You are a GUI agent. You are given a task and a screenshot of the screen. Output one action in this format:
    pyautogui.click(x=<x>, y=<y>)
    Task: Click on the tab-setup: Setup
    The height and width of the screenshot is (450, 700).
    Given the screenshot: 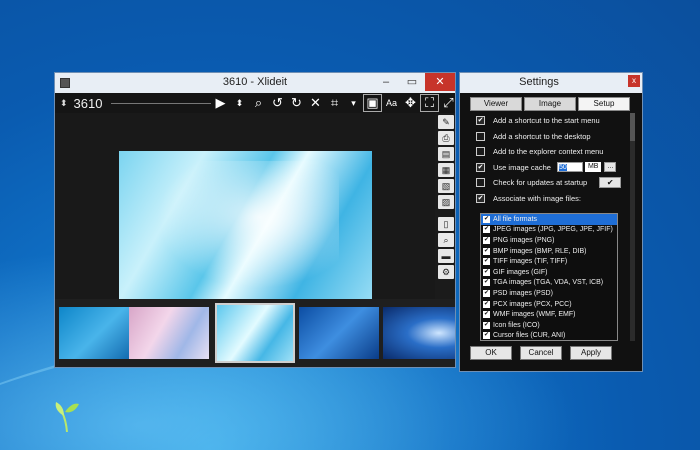 What is the action you would take?
    pyautogui.click(x=604, y=104)
    